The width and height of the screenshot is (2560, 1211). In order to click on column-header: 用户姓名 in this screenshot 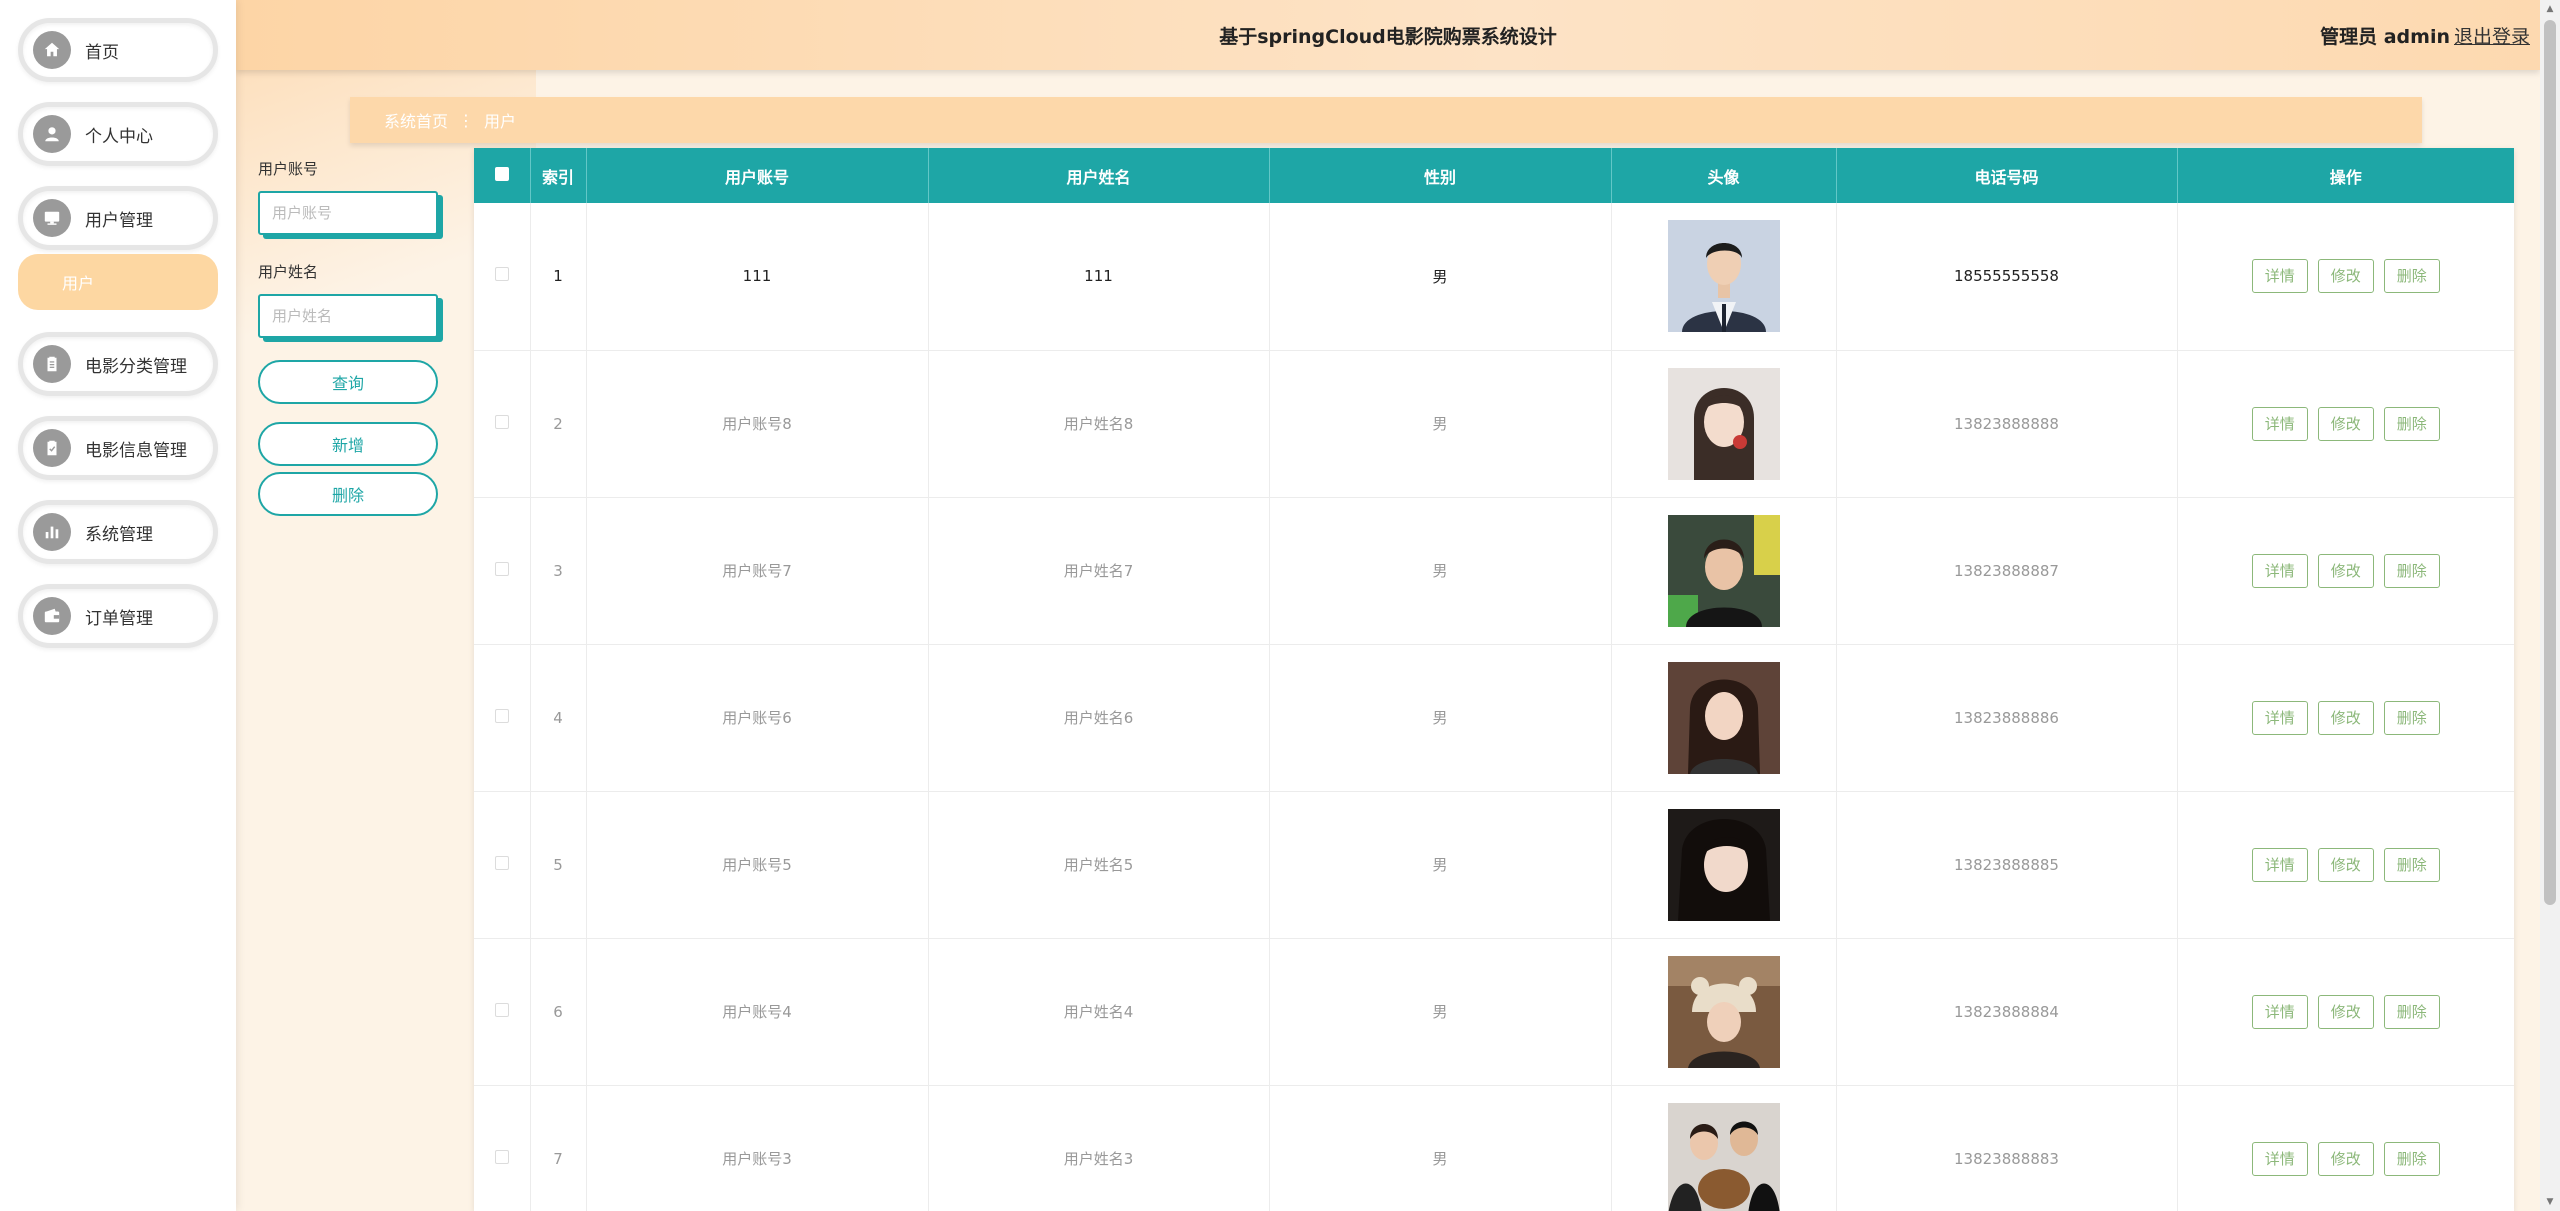, I will do `click(1099, 175)`.